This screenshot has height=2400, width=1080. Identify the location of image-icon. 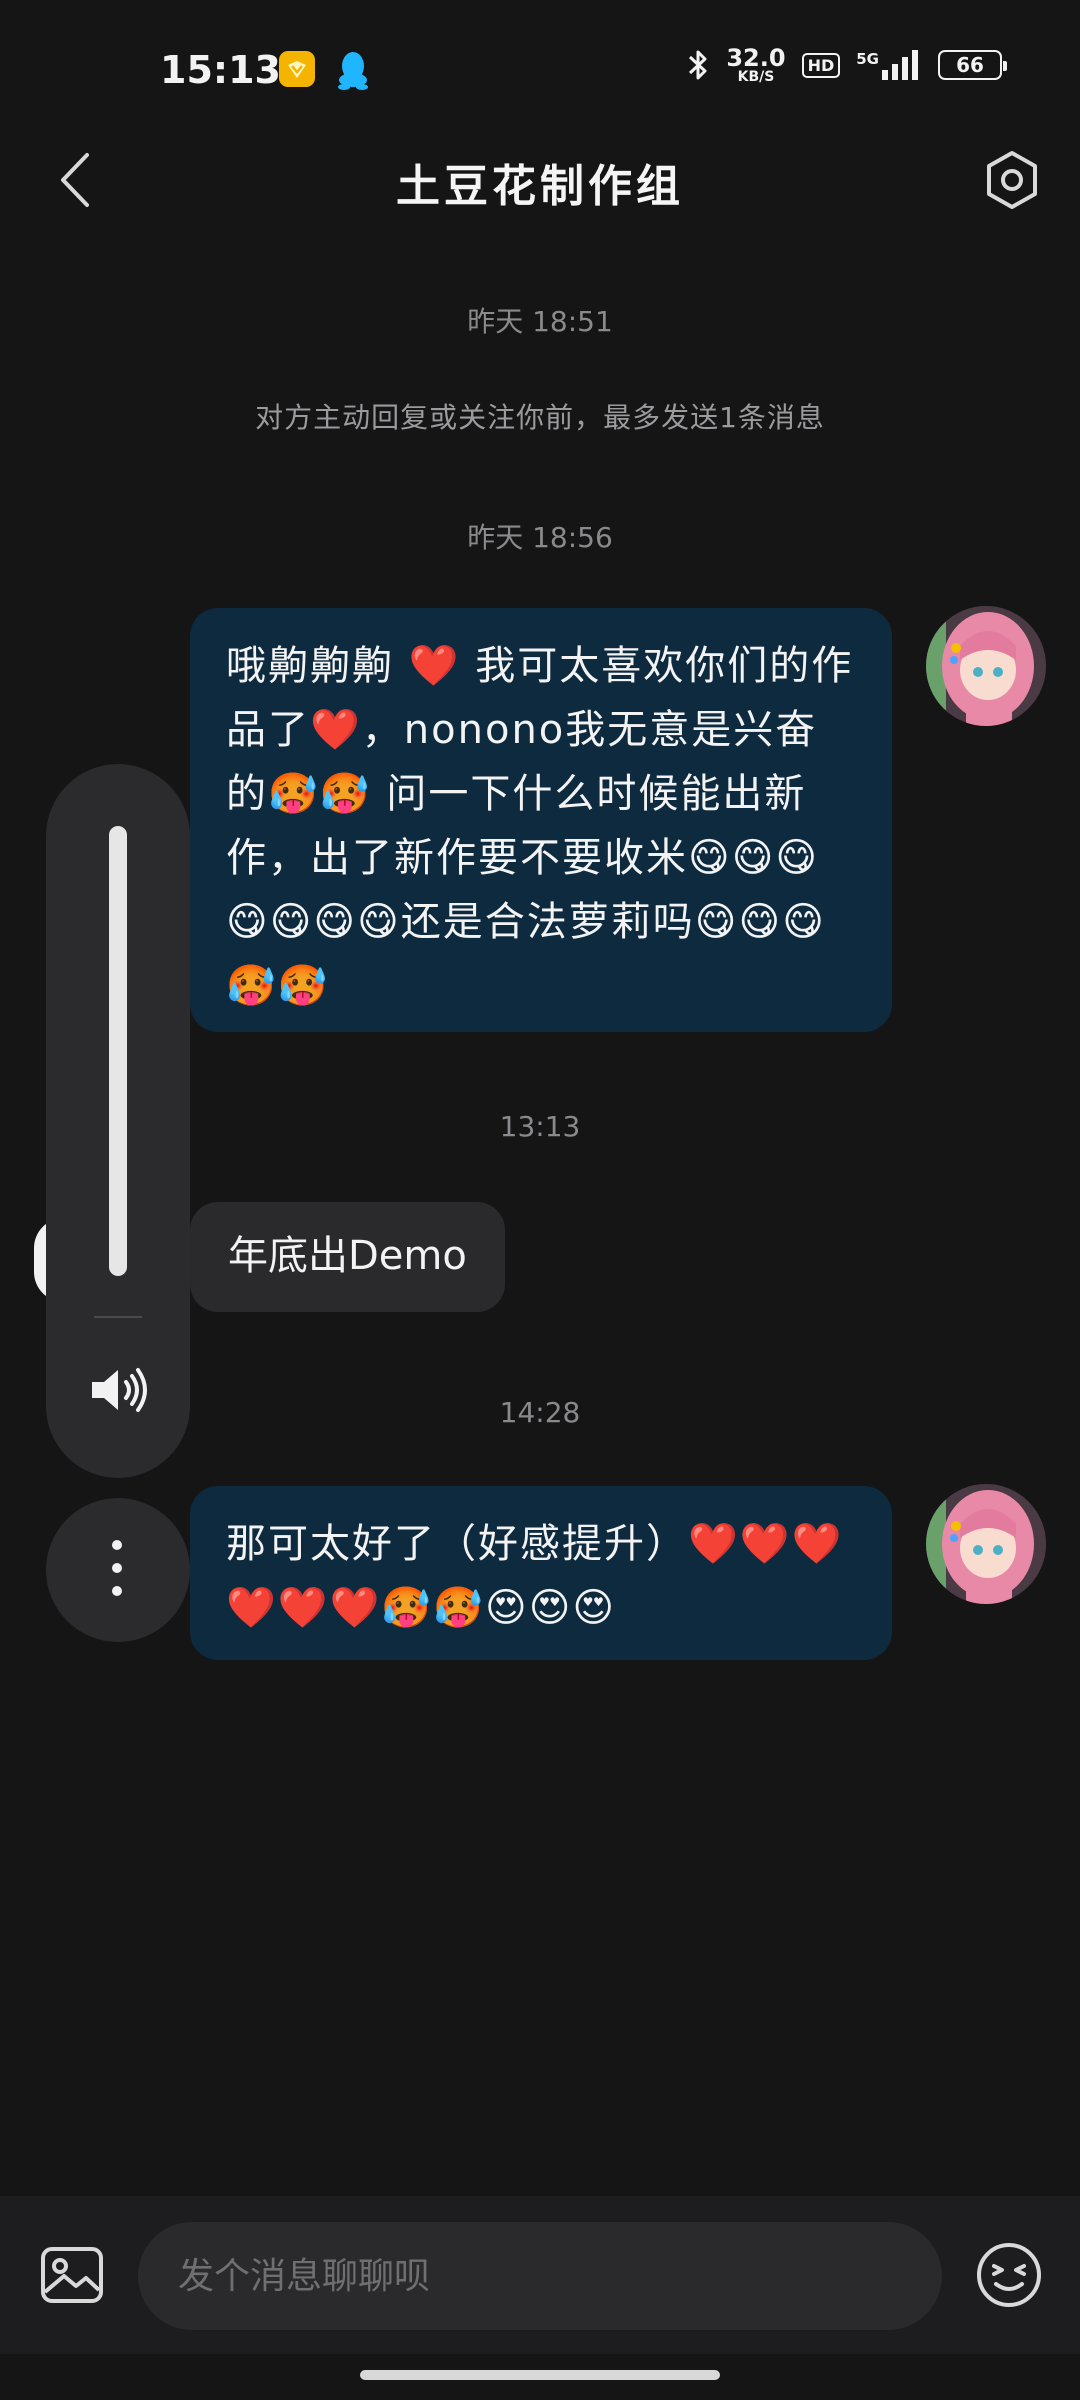
(72, 2275).